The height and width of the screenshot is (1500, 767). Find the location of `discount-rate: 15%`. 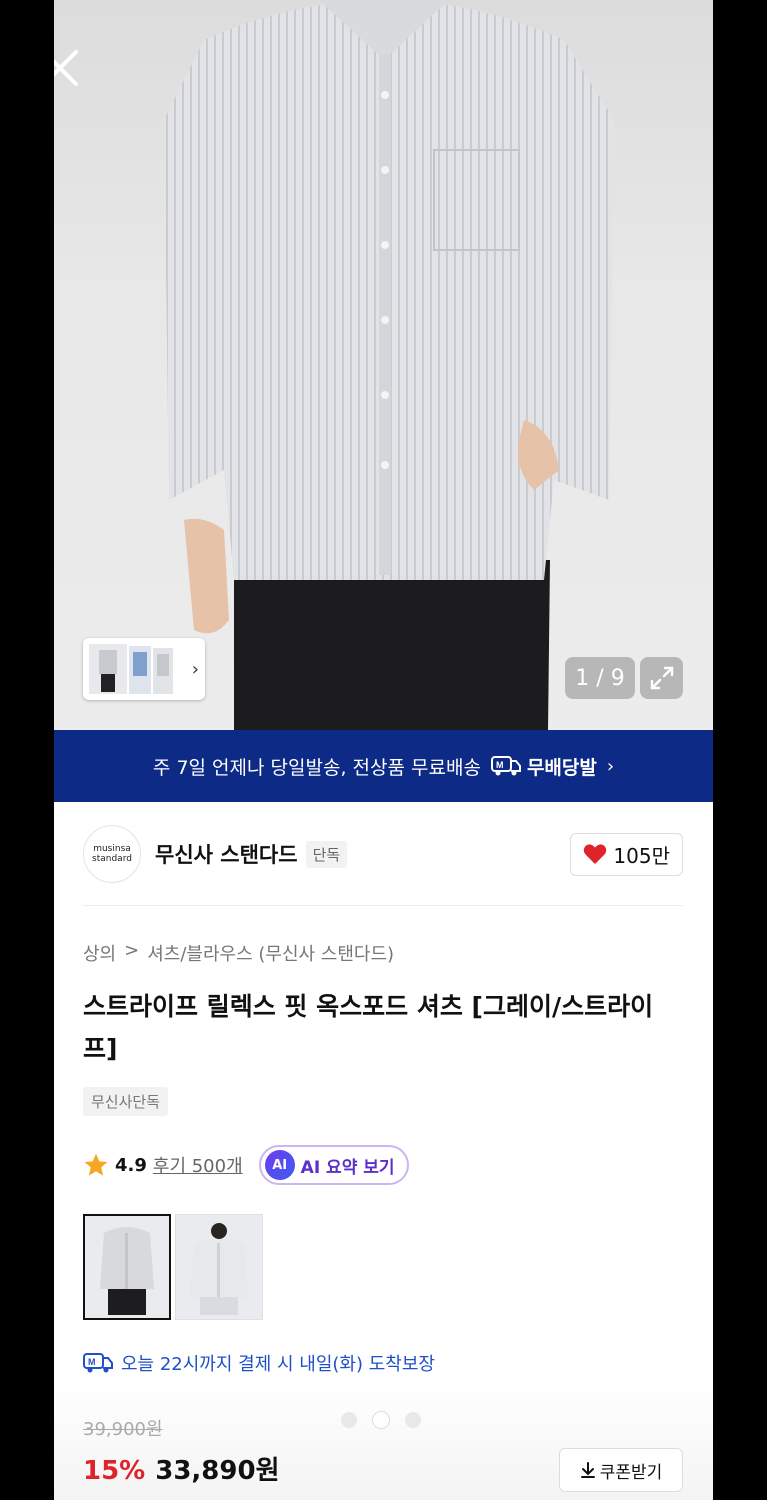

discount-rate: 15% is located at coordinates (114, 1471).